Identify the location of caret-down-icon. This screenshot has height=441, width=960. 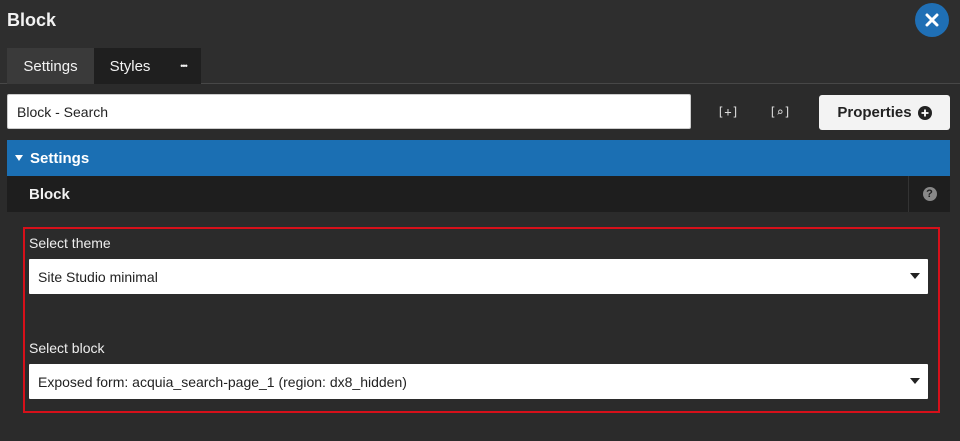
(19, 158).